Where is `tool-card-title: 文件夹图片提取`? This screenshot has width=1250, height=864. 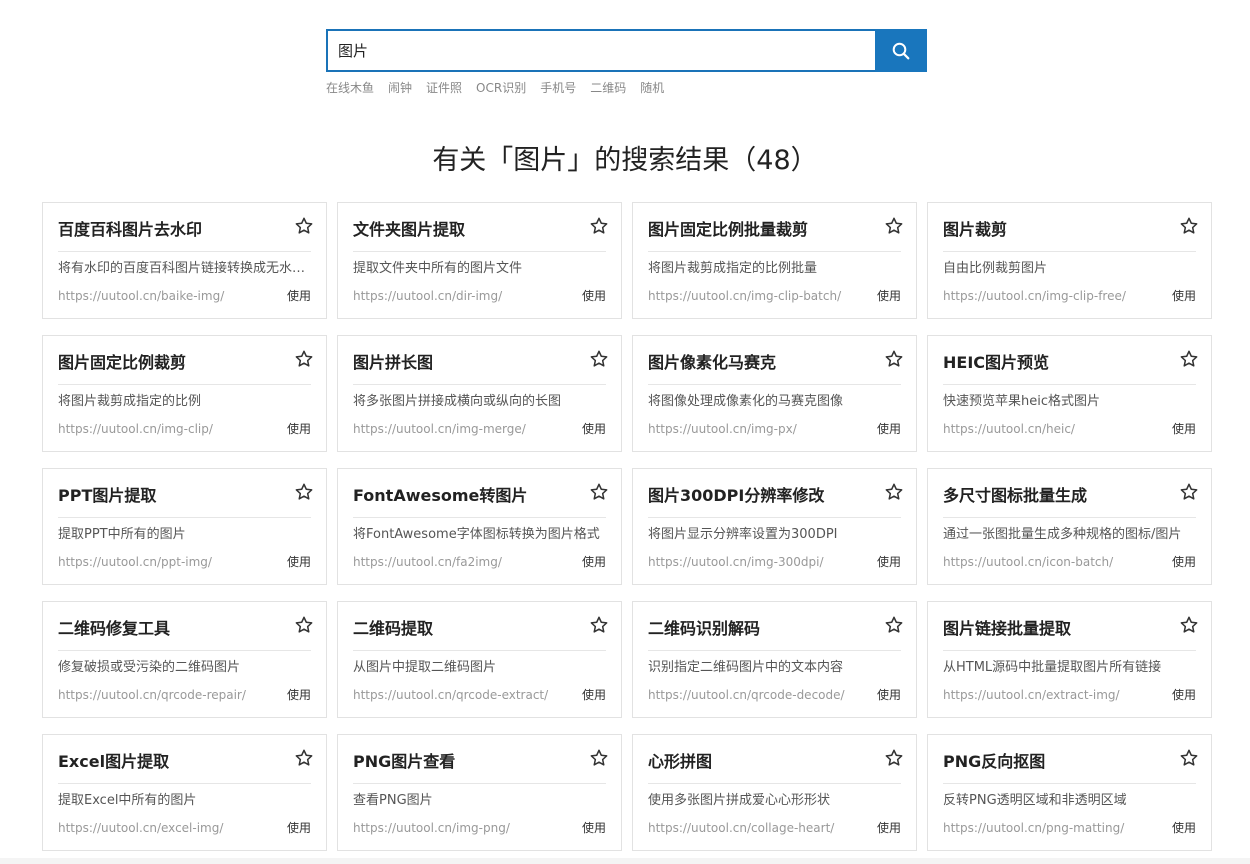 tool-card-title: 文件夹图片提取 is located at coordinates (479, 235).